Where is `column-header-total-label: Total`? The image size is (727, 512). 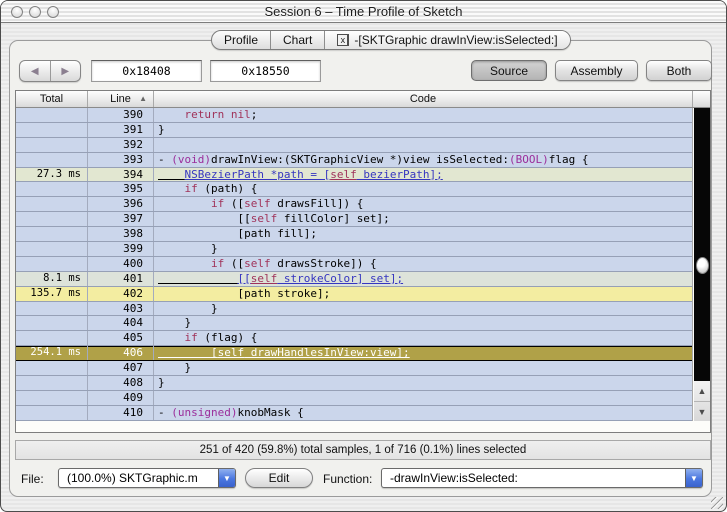
column-header-total-label: Total is located at coordinates (51, 99).